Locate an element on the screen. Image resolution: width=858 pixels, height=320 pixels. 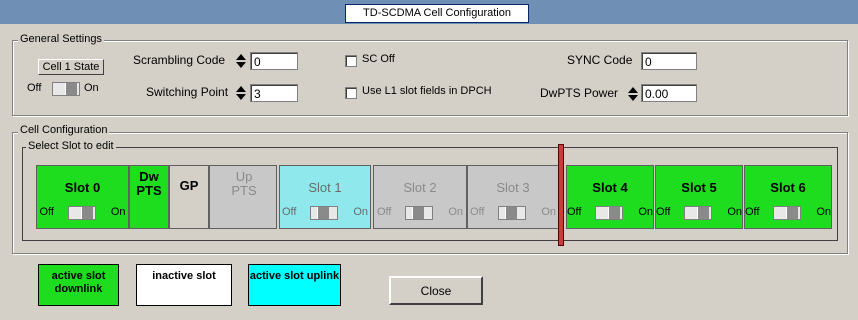
slot-2-toggle is located at coordinates (419, 213).